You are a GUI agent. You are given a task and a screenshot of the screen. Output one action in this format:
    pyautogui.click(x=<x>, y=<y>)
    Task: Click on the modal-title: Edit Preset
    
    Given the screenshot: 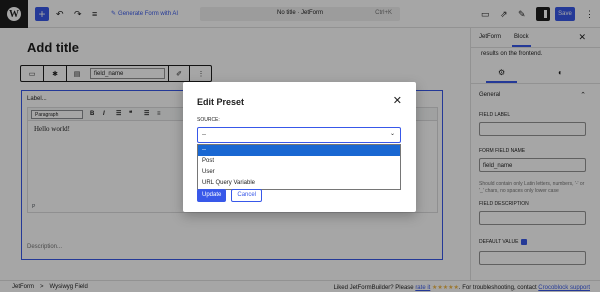 What is the action you would take?
    pyautogui.click(x=221, y=102)
    